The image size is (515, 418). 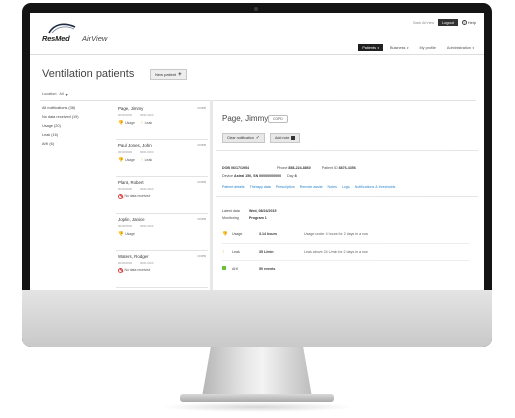 What do you see at coordinates (125, 225) in the screenshot?
I see `patient-dob: 00/00/0000` at bounding box center [125, 225].